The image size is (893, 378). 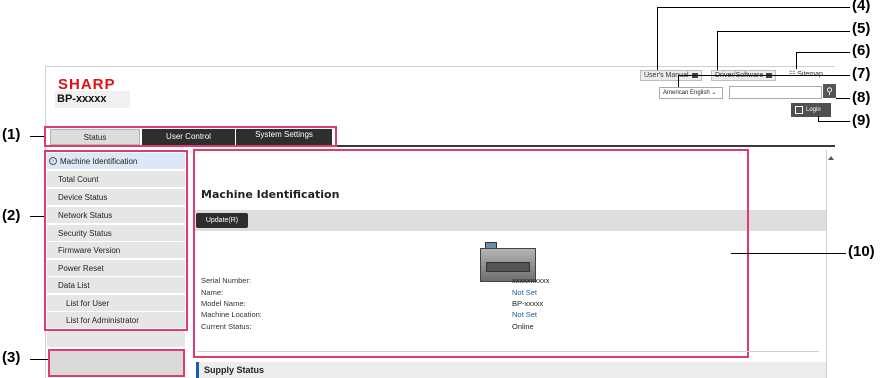 I want to click on search-button: ⚲, so click(x=829, y=91).